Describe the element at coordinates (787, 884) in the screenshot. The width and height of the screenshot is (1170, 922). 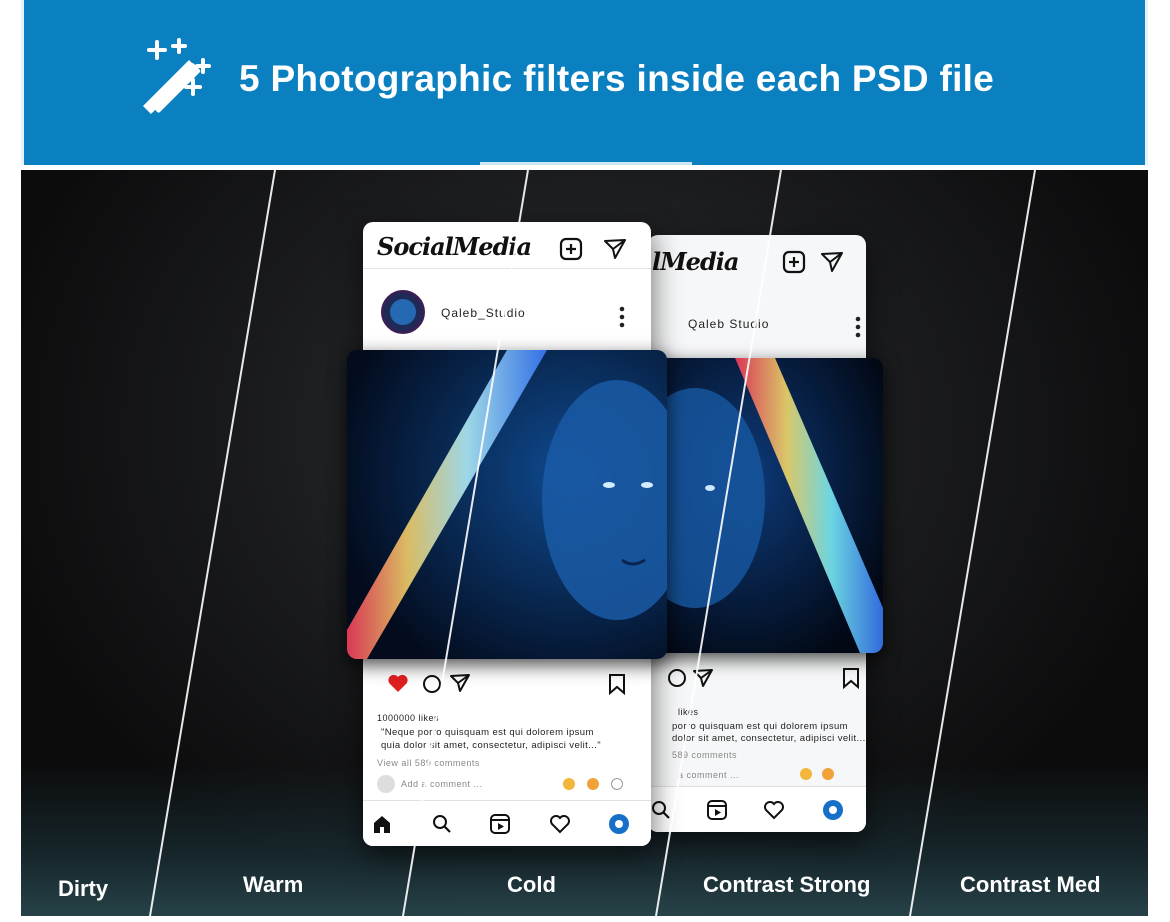
I see `filter-label-contrast-strong: Contrast Strong` at that location.